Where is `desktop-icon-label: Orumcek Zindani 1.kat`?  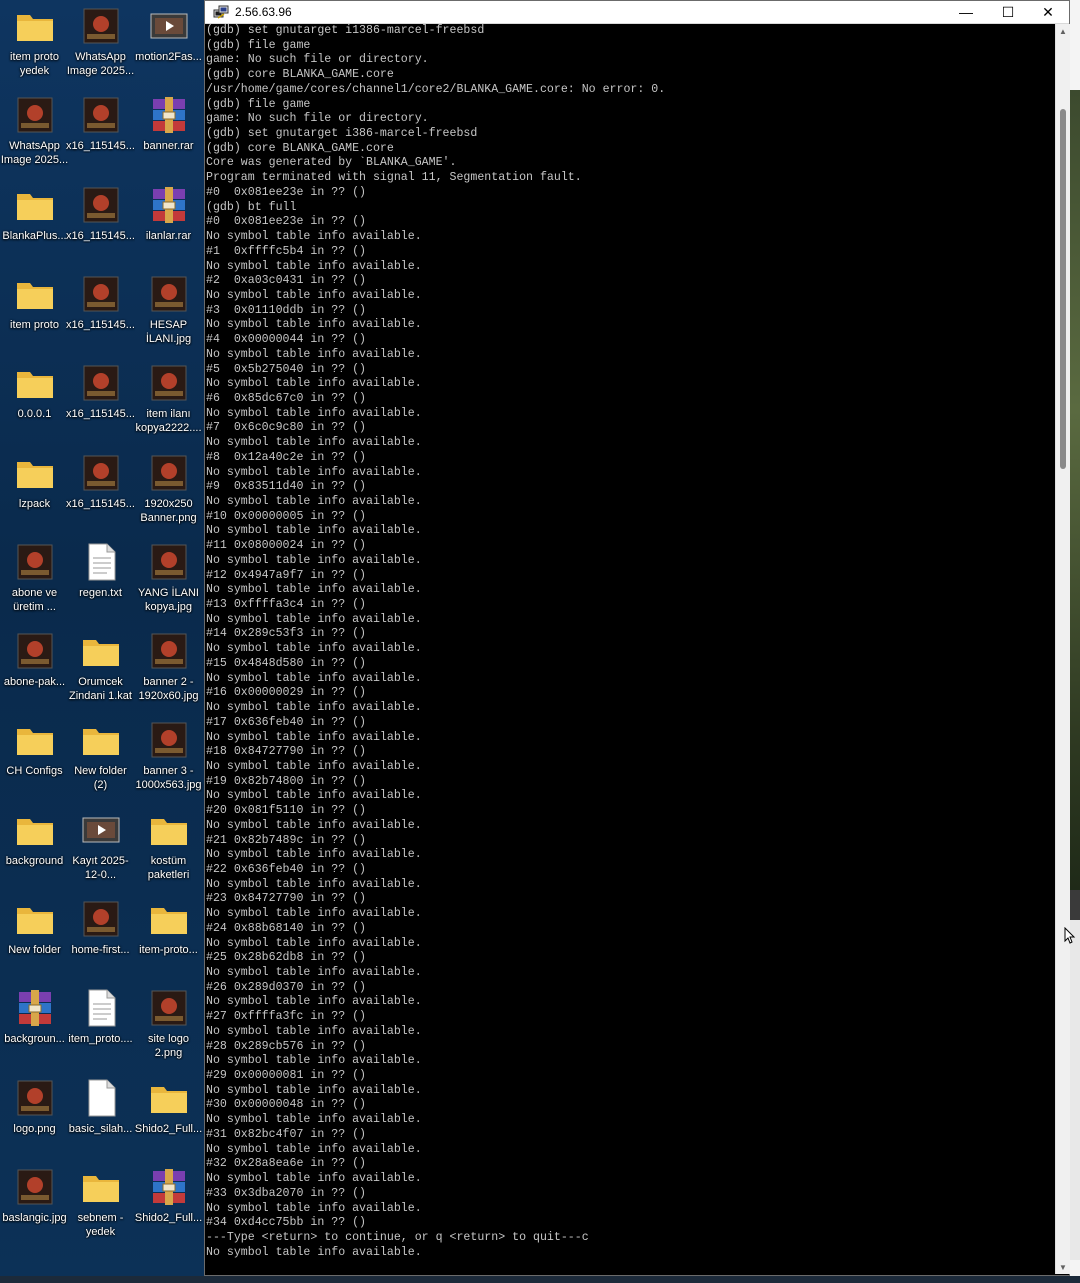 desktop-icon-label: Orumcek Zindani 1.kat is located at coordinates (100, 689).